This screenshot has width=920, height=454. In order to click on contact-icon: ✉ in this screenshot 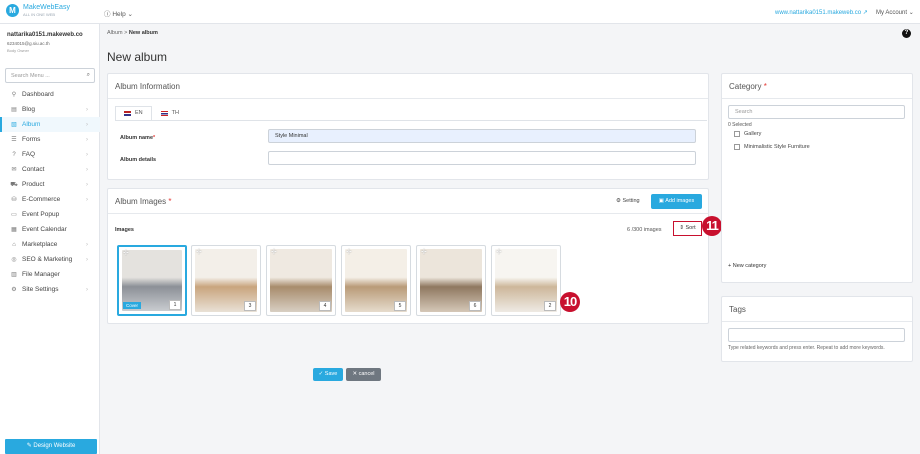, I will do `click(14, 170)`.